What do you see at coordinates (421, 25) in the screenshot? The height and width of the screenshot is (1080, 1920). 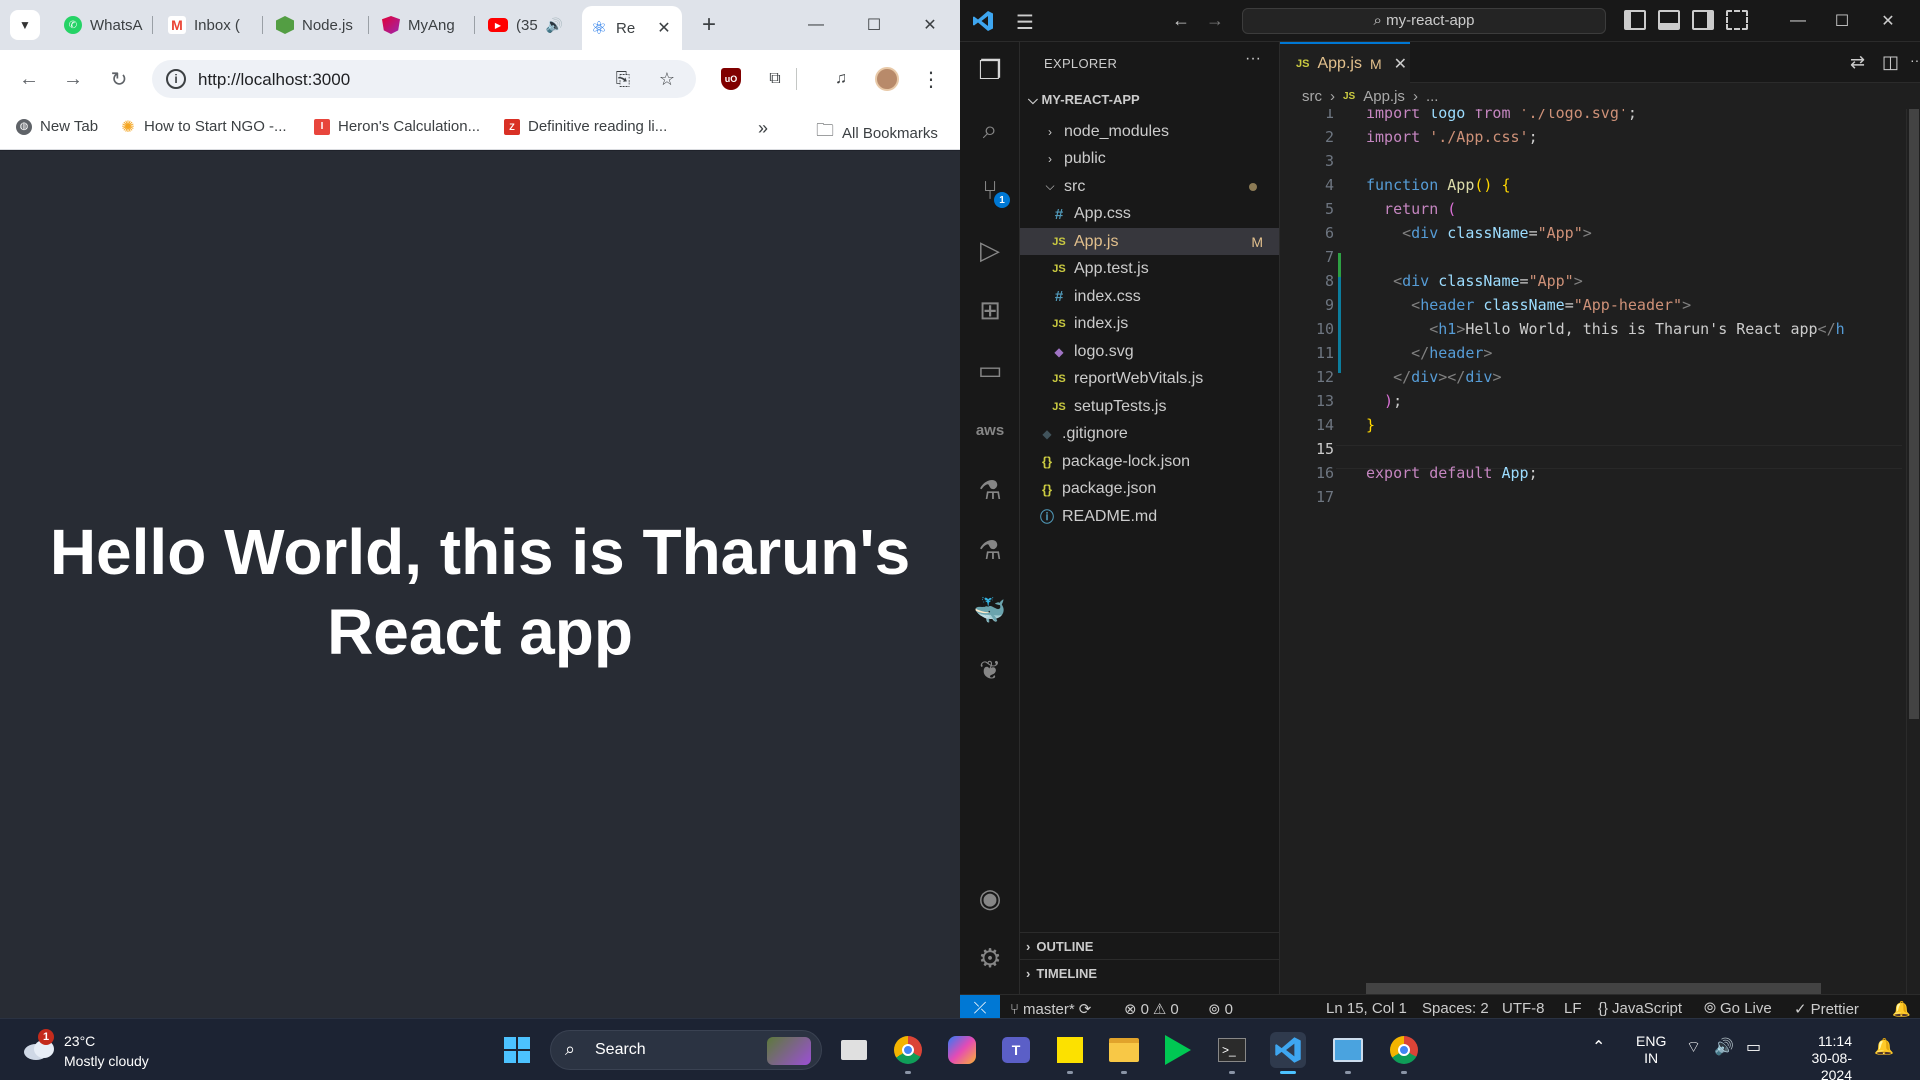 I see `tab-myangular: MyAng` at bounding box center [421, 25].